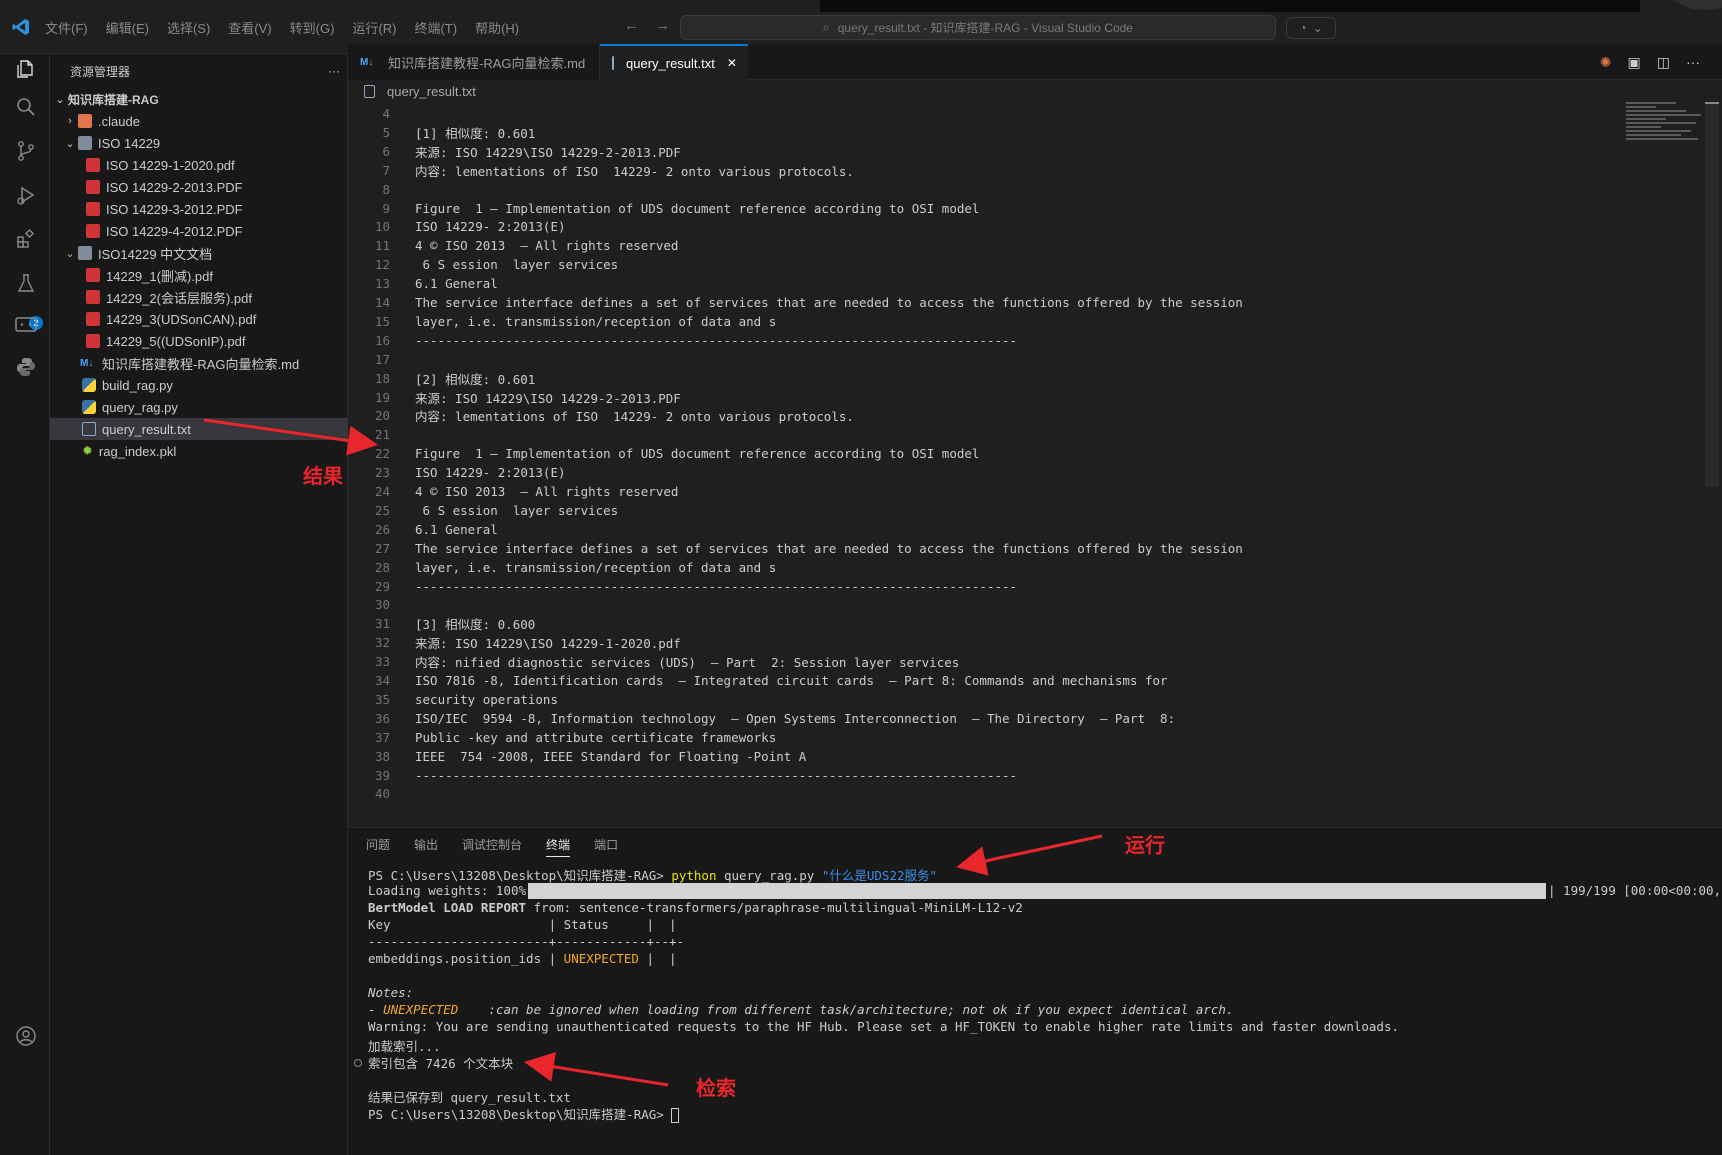 Image resolution: width=1722 pixels, height=1155 pixels. What do you see at coordinates (199, 297) in the screenshot?
I see `tree-file: 14229_2(会话层服务).pdf` at bounding box center [199, 297].